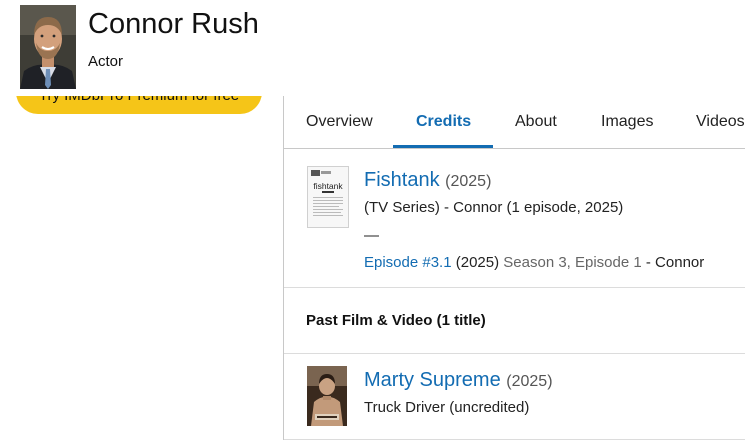  I want to click on active-tab-indicator, so click(443, 146).